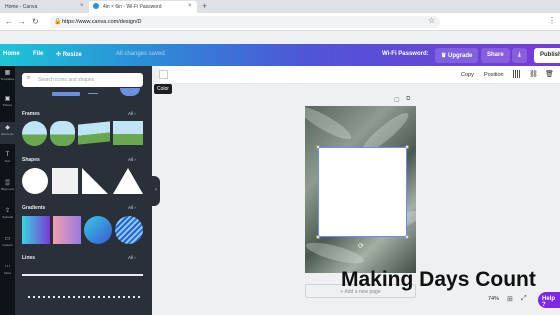 The height and width of the screenshot is (315, 560). I want to click on copy-button: Copy, so click(467, 75).